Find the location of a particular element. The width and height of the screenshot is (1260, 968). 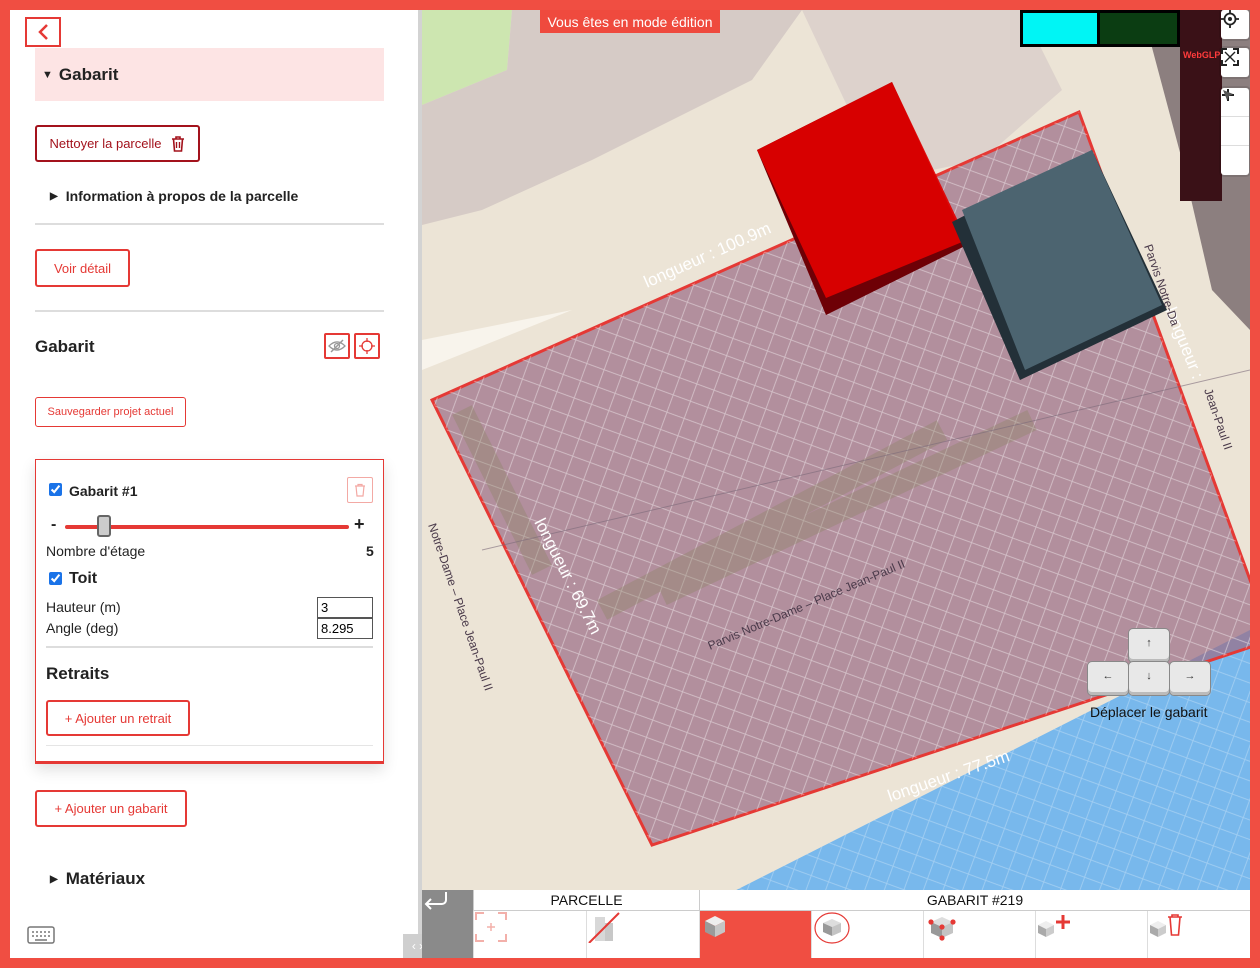

back-button is located at coordinates (43, 32).